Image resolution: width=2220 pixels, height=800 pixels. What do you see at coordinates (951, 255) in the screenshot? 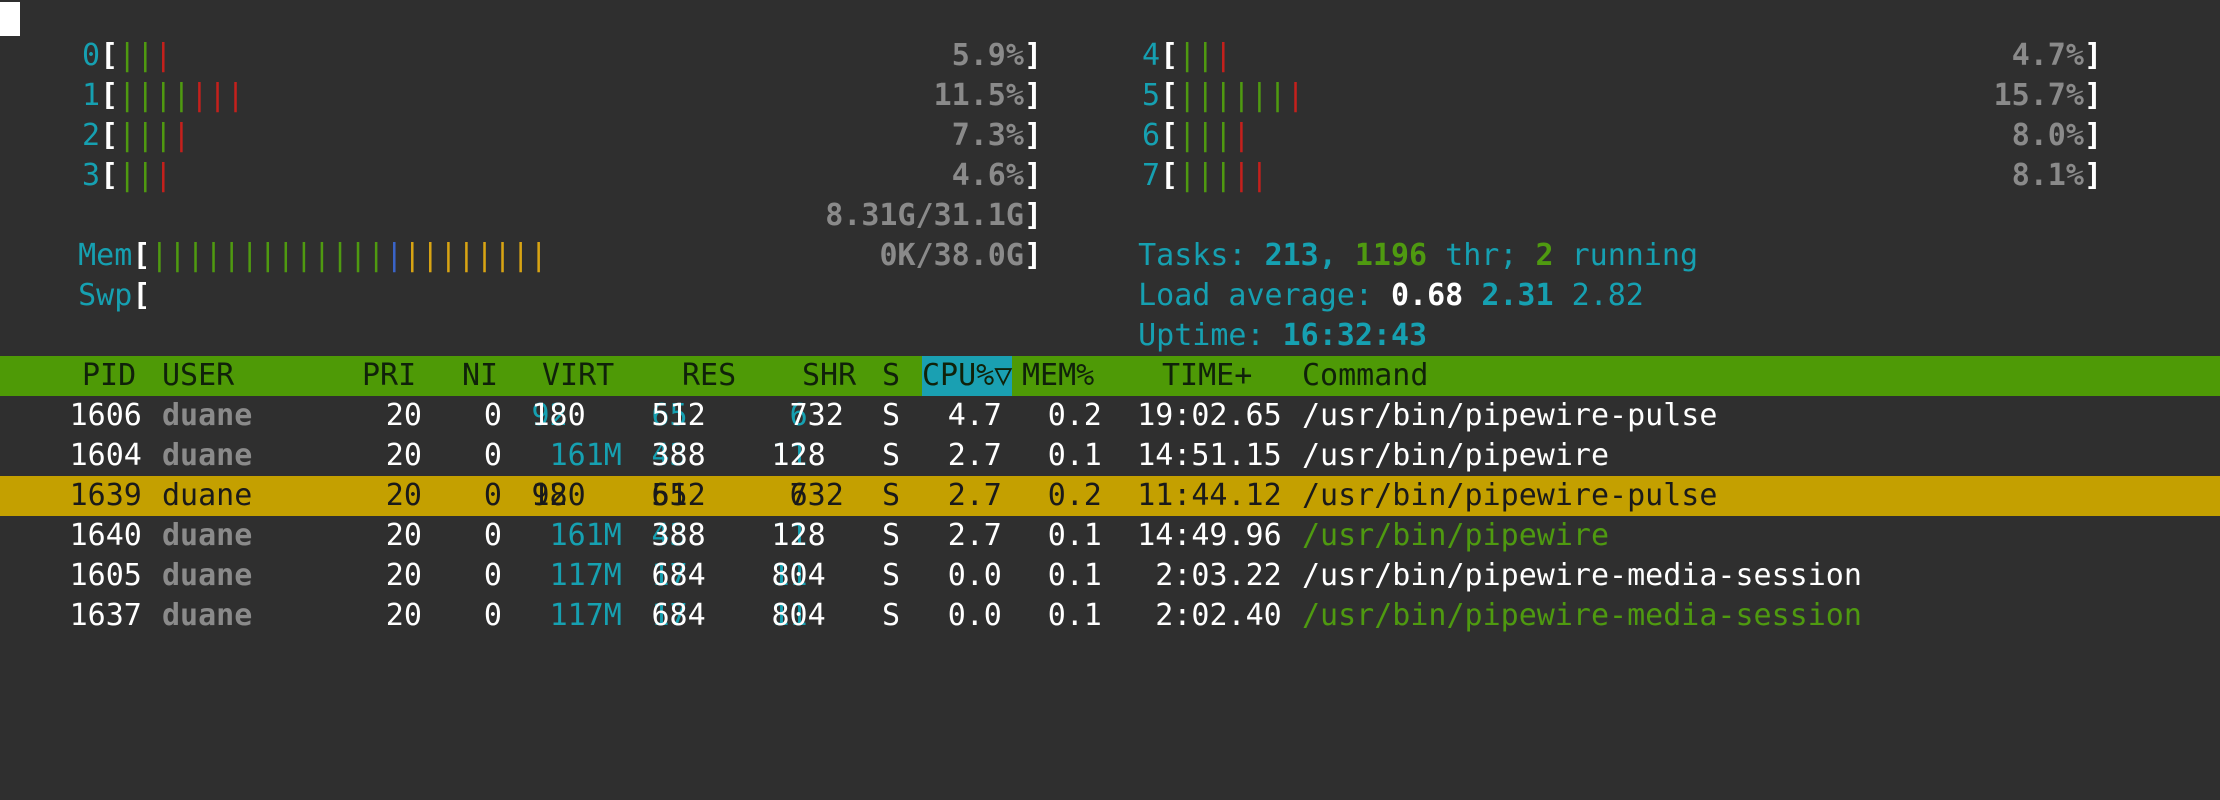
I see `swp-value: 0K/38.0G` at bounding box center [951, 255].